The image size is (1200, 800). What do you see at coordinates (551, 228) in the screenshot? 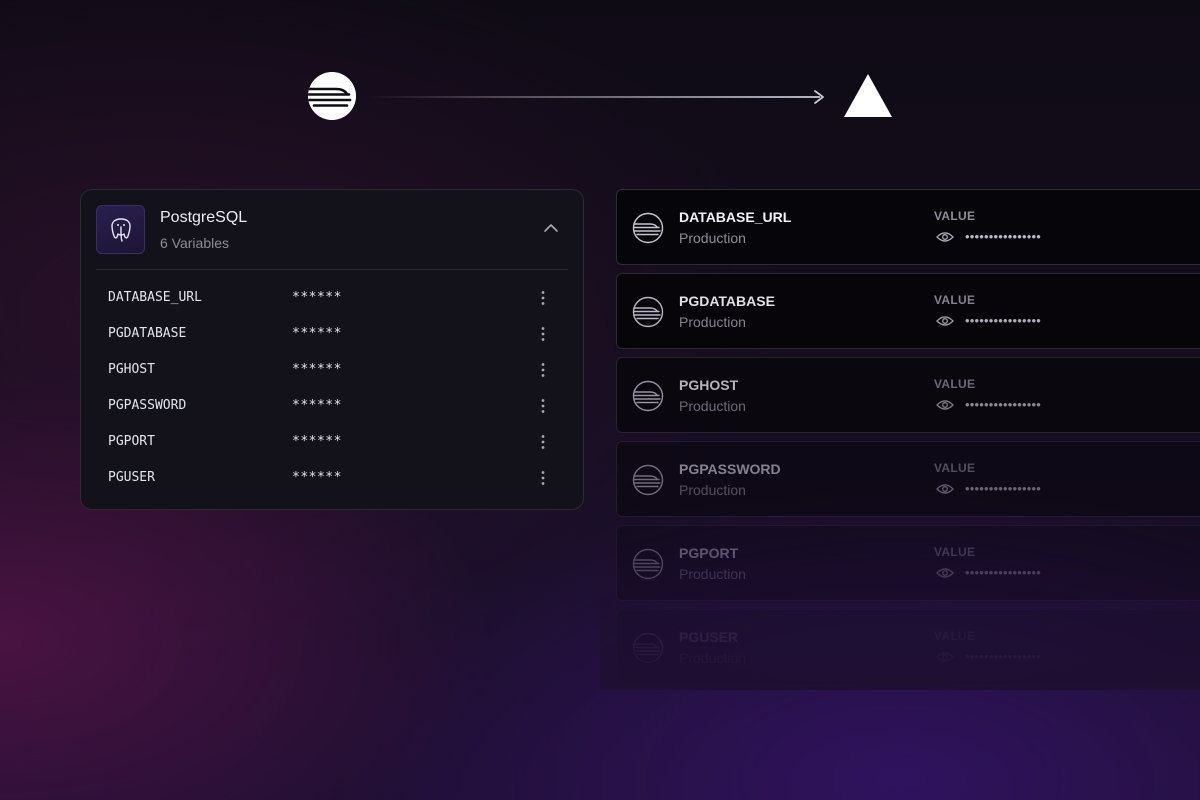
I see `chevron-up-icon` at bounding box center [551, 228].